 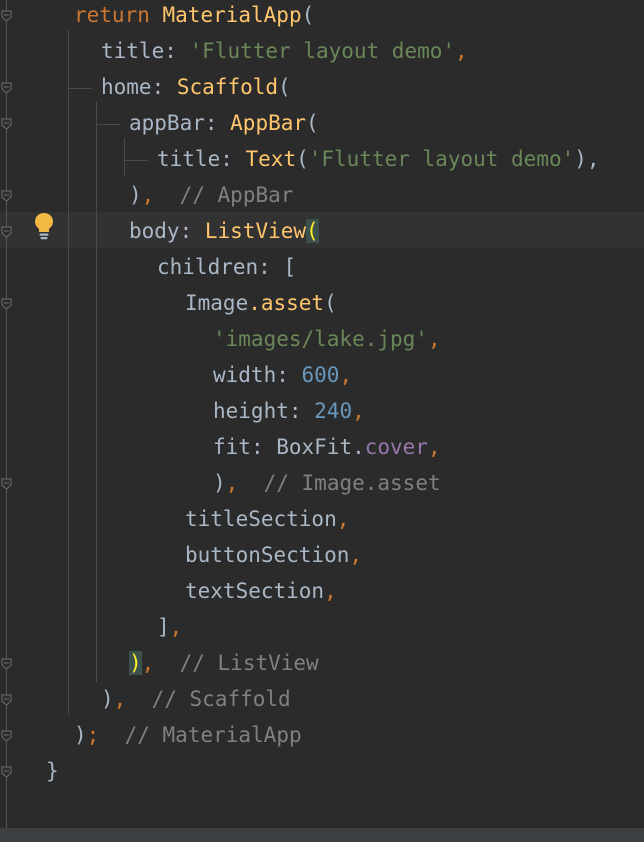 I want to click on code-token: fit, so click(x=232, y=447).